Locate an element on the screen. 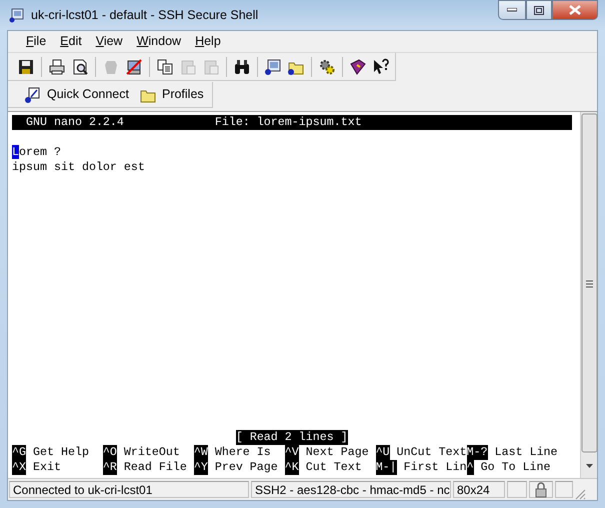 Image resolution: width=605 pixels, height=508 pixels. app-icon is located at coordinates (17, 15).